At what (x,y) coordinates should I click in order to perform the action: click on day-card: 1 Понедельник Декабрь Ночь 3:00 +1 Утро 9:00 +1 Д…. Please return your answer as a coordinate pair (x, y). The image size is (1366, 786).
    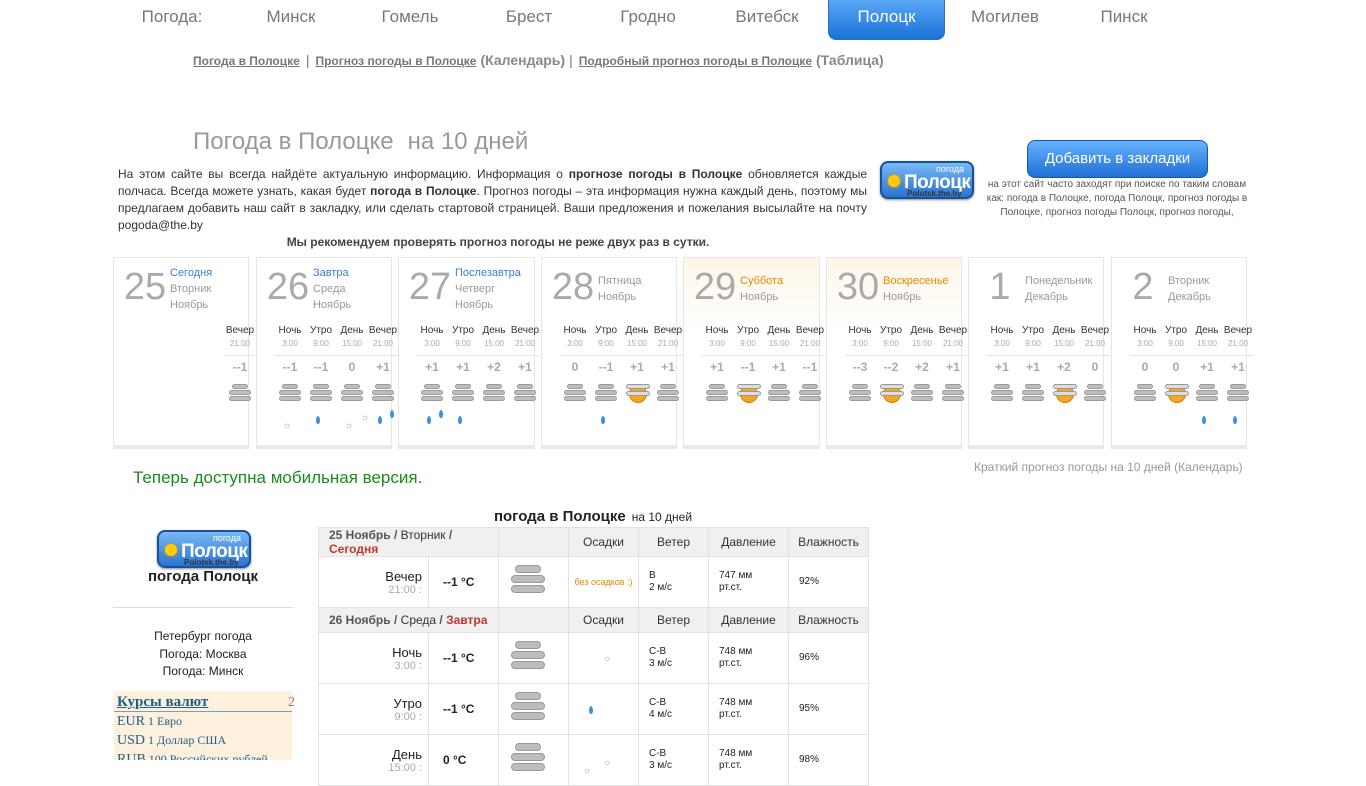
    Looking at the image, I should click on (1039, 353).